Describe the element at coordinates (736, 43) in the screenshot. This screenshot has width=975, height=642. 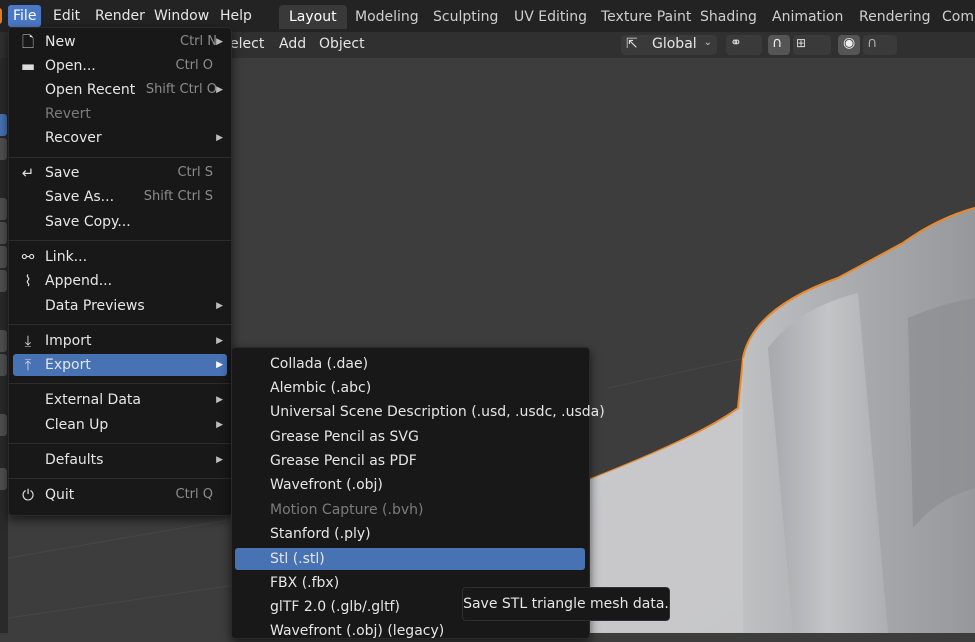
I see `link-pivot-icon: ⚭` at that location.